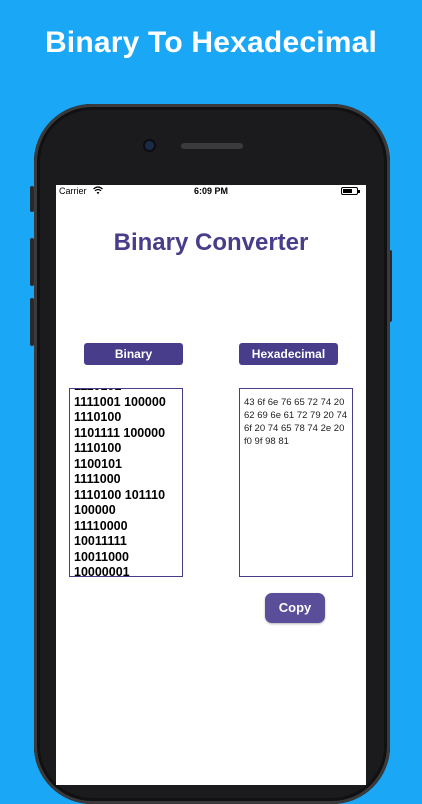  Describe the element at coordinates (295, 608) in the screenshot. I see `copy-button: Copy` at that location.